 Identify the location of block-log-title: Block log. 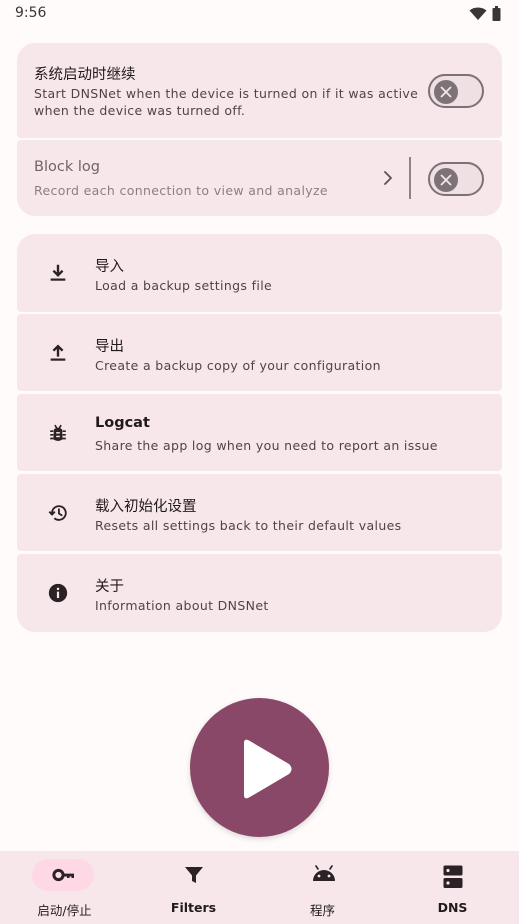
(67, 167).